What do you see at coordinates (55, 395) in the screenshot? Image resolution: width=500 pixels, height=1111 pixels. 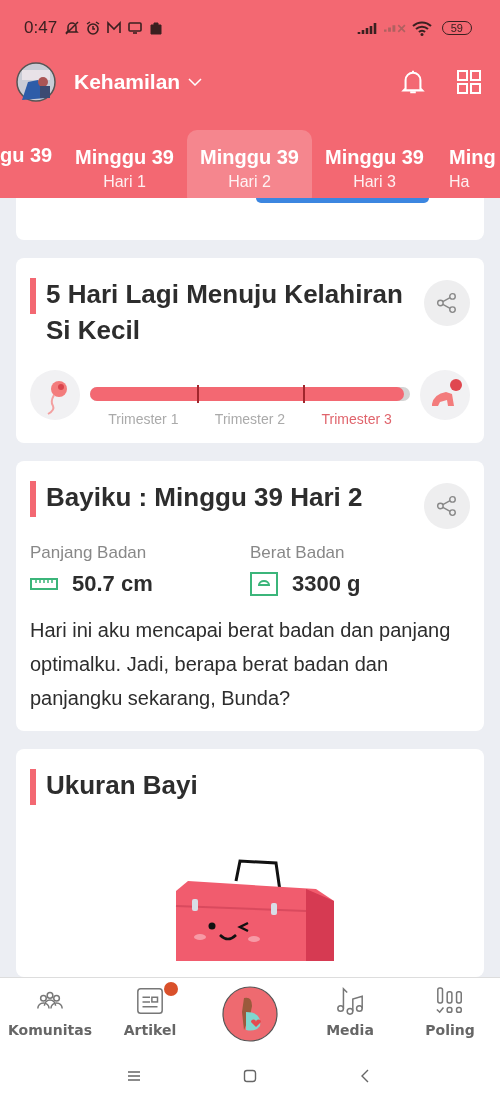 I see `sperm-icon` at bounding box center [55, 395].